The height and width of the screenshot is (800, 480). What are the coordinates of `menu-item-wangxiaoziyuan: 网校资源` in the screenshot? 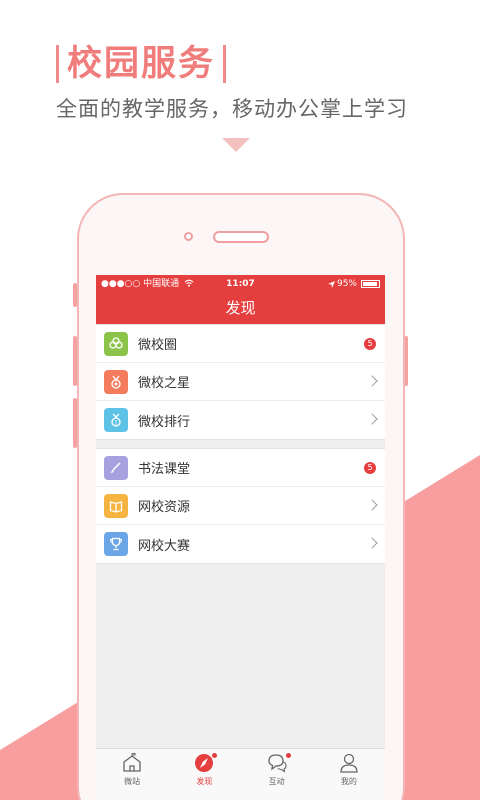 It's located at (240, 506).